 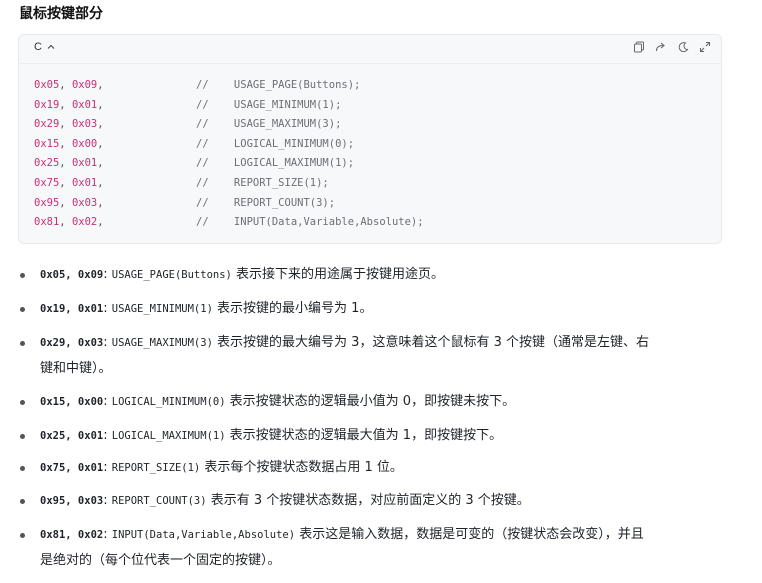 I want to click on item-desc: 表示每个按键状态数据占用 1 位。, so click(x=301, y=467).